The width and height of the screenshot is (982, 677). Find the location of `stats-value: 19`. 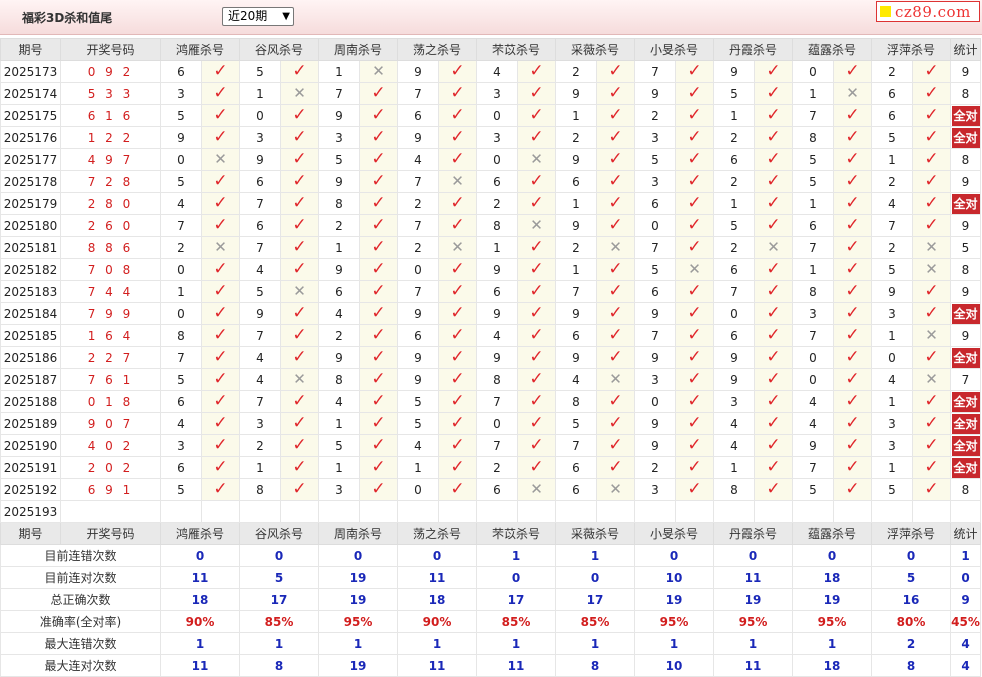

stats-value: 19 is located at coordinates (753, 599).